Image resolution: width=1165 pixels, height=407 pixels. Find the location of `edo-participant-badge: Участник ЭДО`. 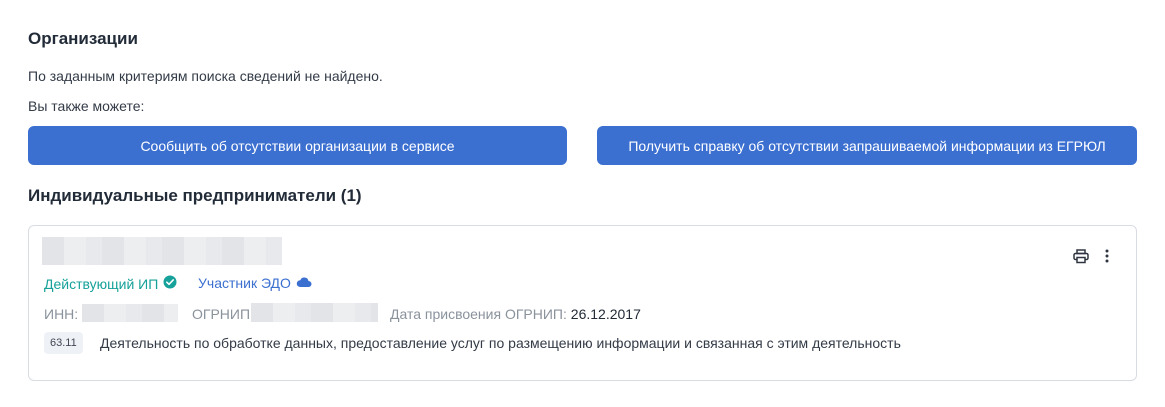

edo-participant-badge: Участник ЭДО is located at coordinates (255, 283).